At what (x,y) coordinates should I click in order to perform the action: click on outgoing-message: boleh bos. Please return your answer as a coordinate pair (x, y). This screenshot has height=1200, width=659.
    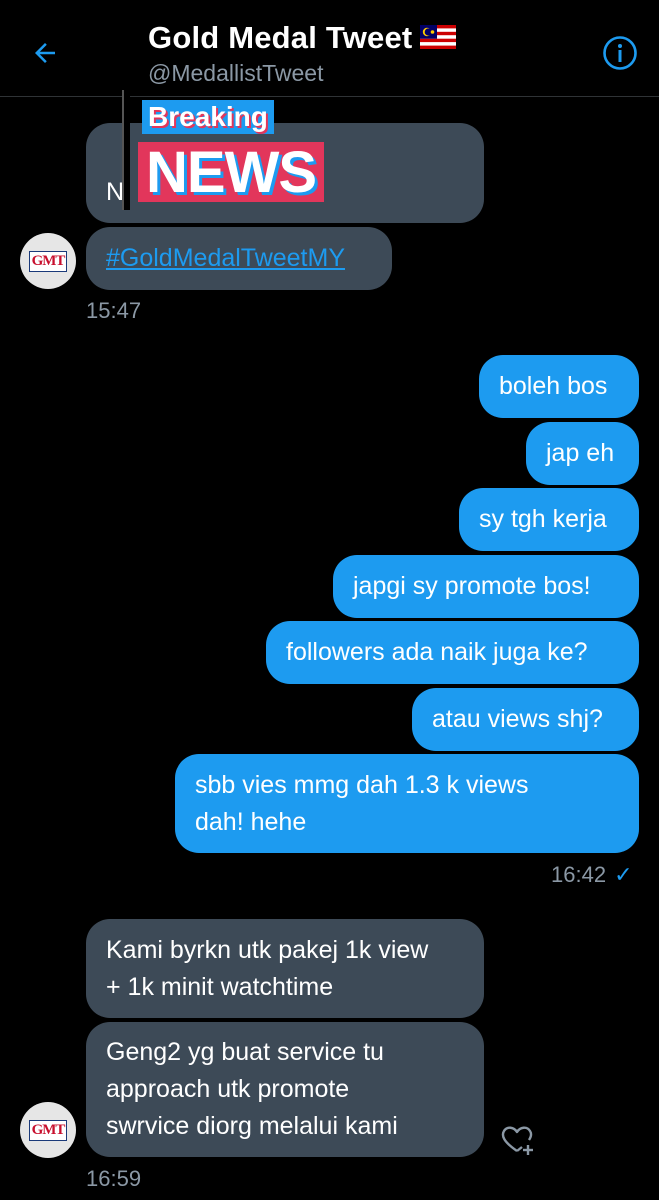
    Looking at the image, I should click on (559, 386).